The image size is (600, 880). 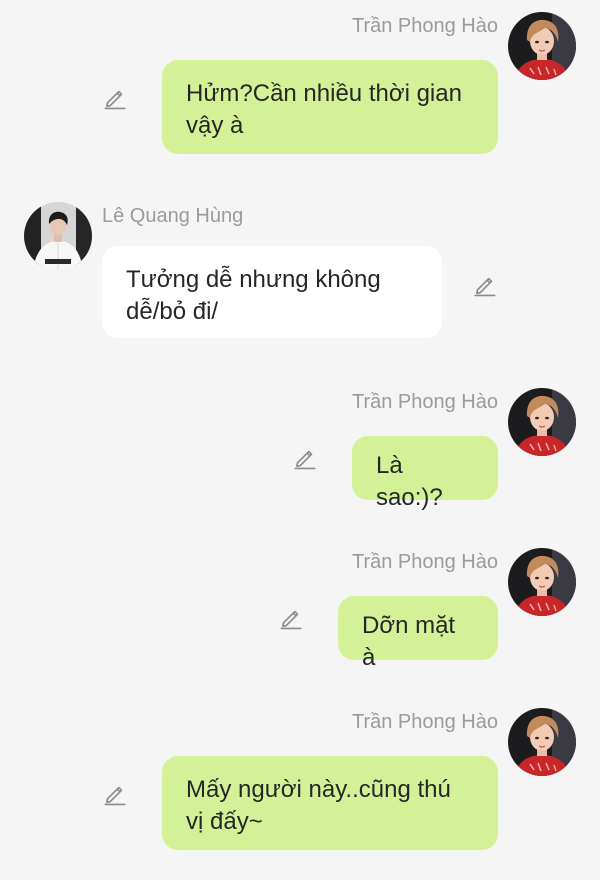 I want to click on message-text: Hửm?Cần nhiều thời gian vậy à, so click(x=324, y=109).